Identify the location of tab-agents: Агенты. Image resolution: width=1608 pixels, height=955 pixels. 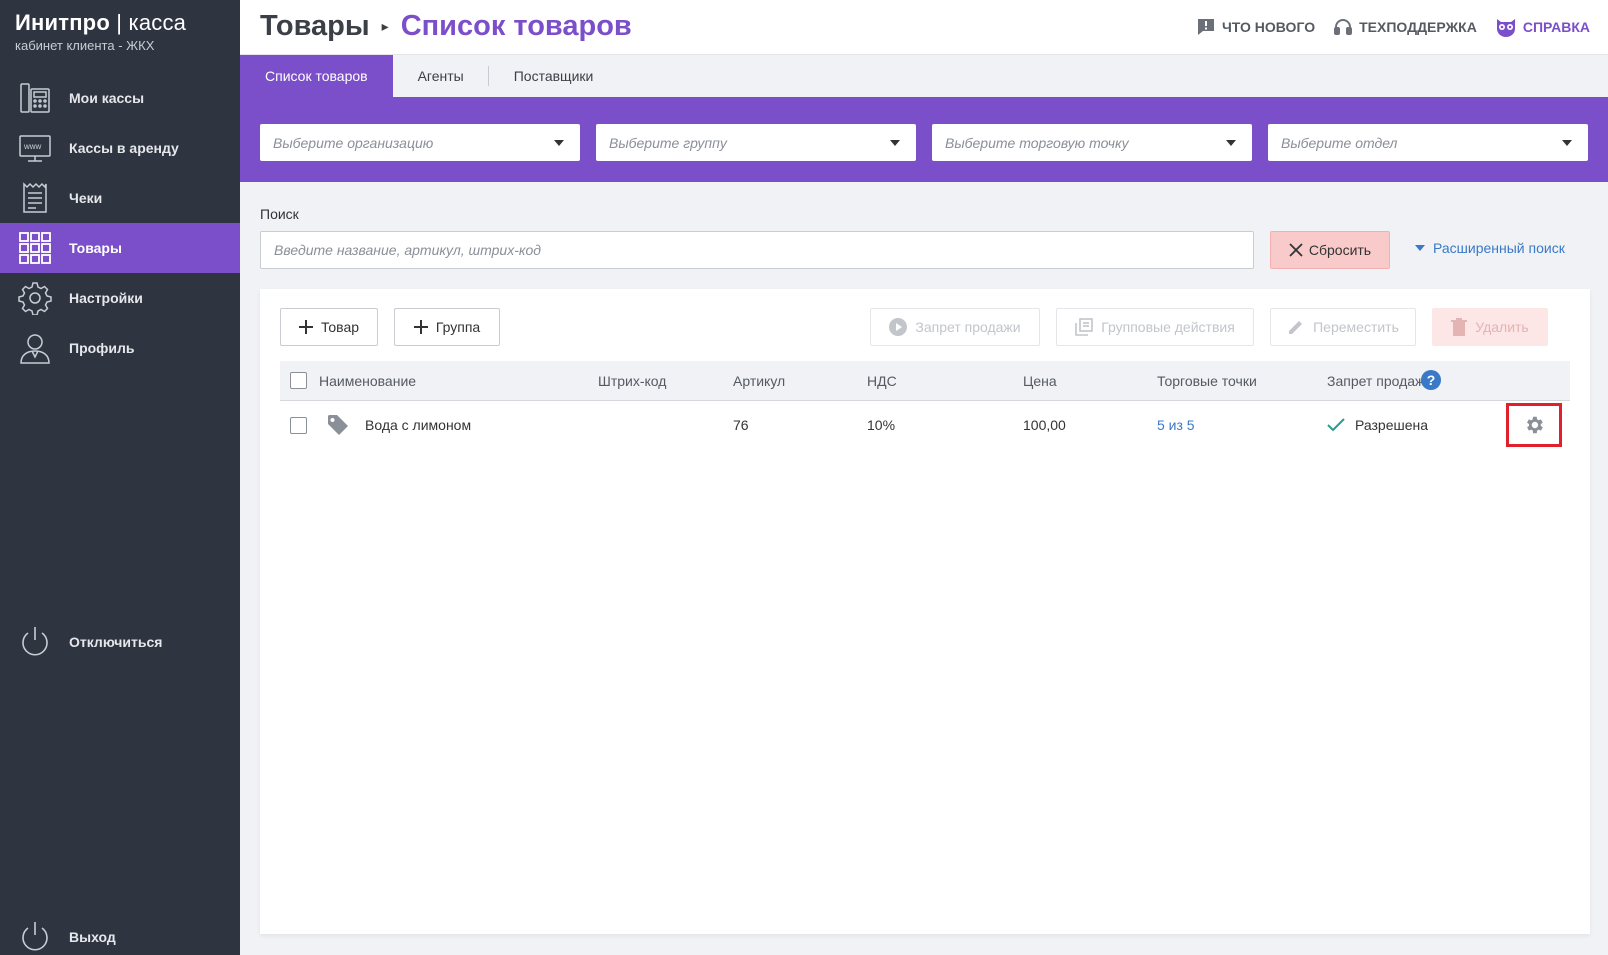
(441, 76).